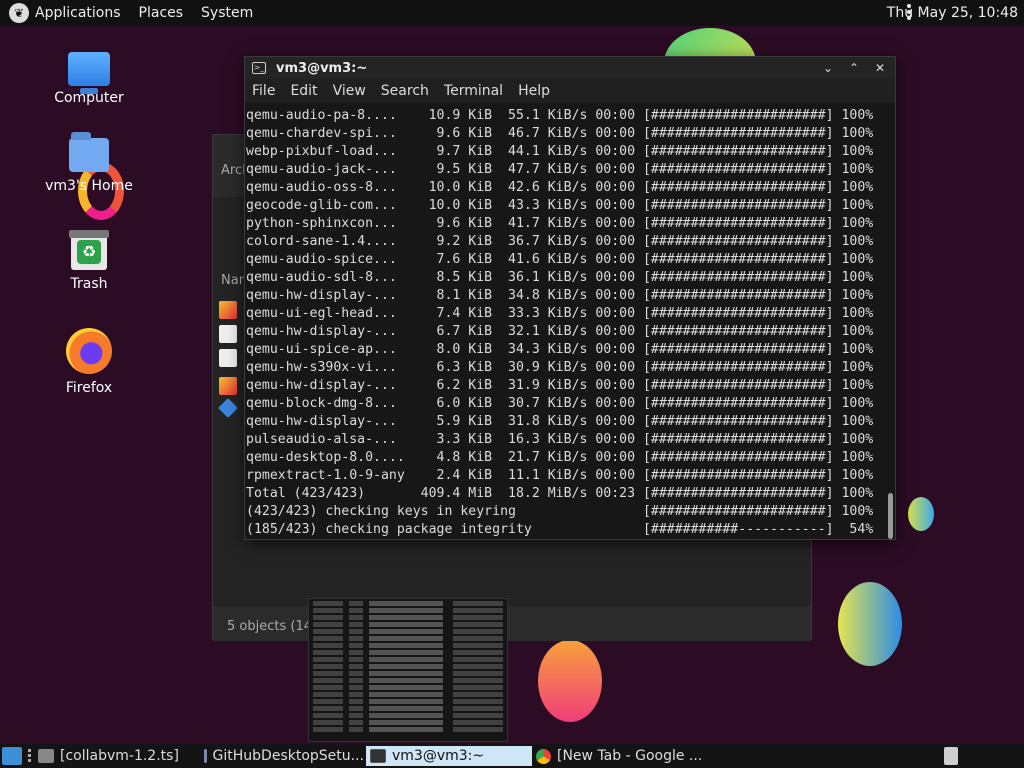  I want to click on menu-edit: Edit, so click(303, 91).